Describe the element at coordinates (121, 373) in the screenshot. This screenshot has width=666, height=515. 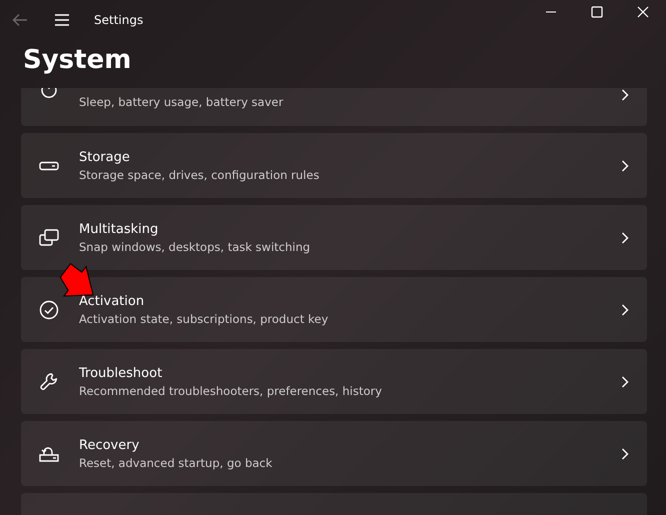
I see `item-title: Troubleshoot` at that location.